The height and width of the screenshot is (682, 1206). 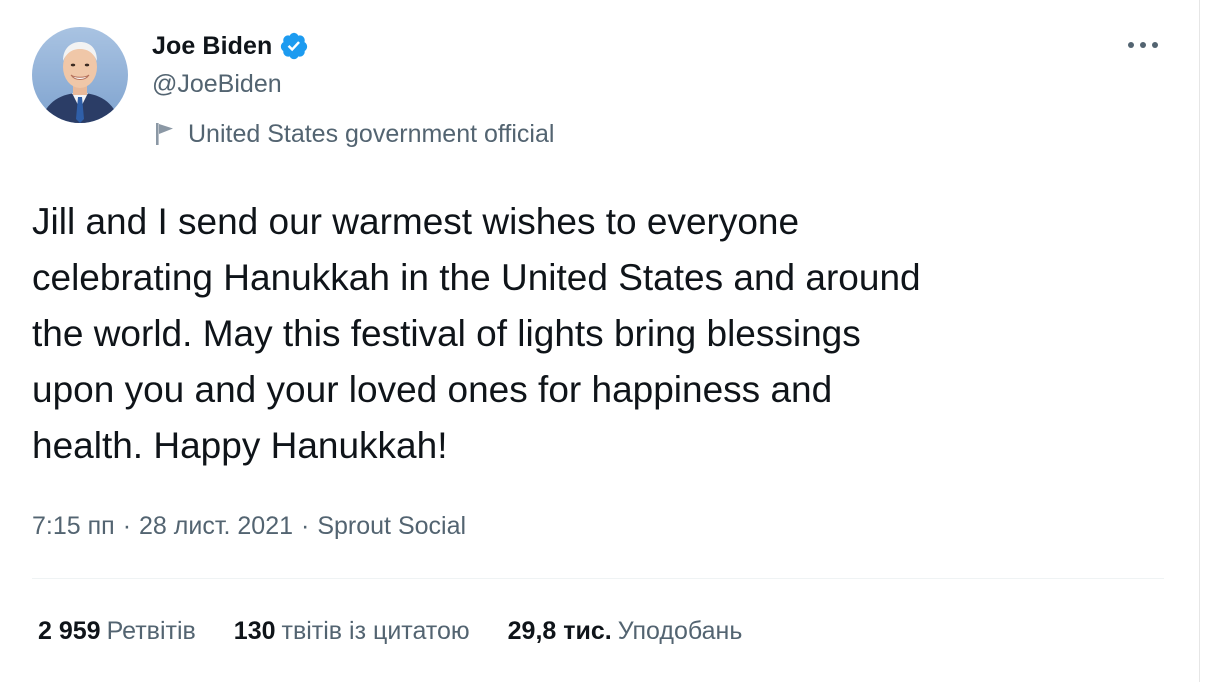 What do you see at coordinates (371, 133) in the screenshot?
I see `government-label-text: United States government official` at bounding box center [371, 133].